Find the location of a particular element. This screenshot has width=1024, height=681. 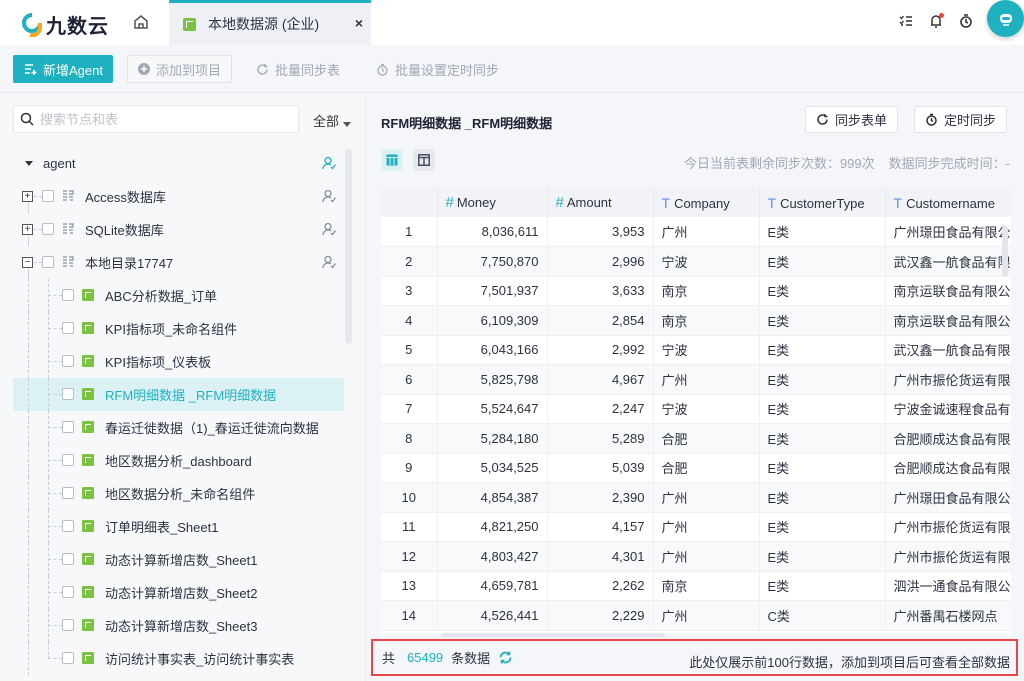

table-row: 6 5,825,798 4,967 广州 E类 广州市振伦货运有限 is located at coordinates (696, 379).